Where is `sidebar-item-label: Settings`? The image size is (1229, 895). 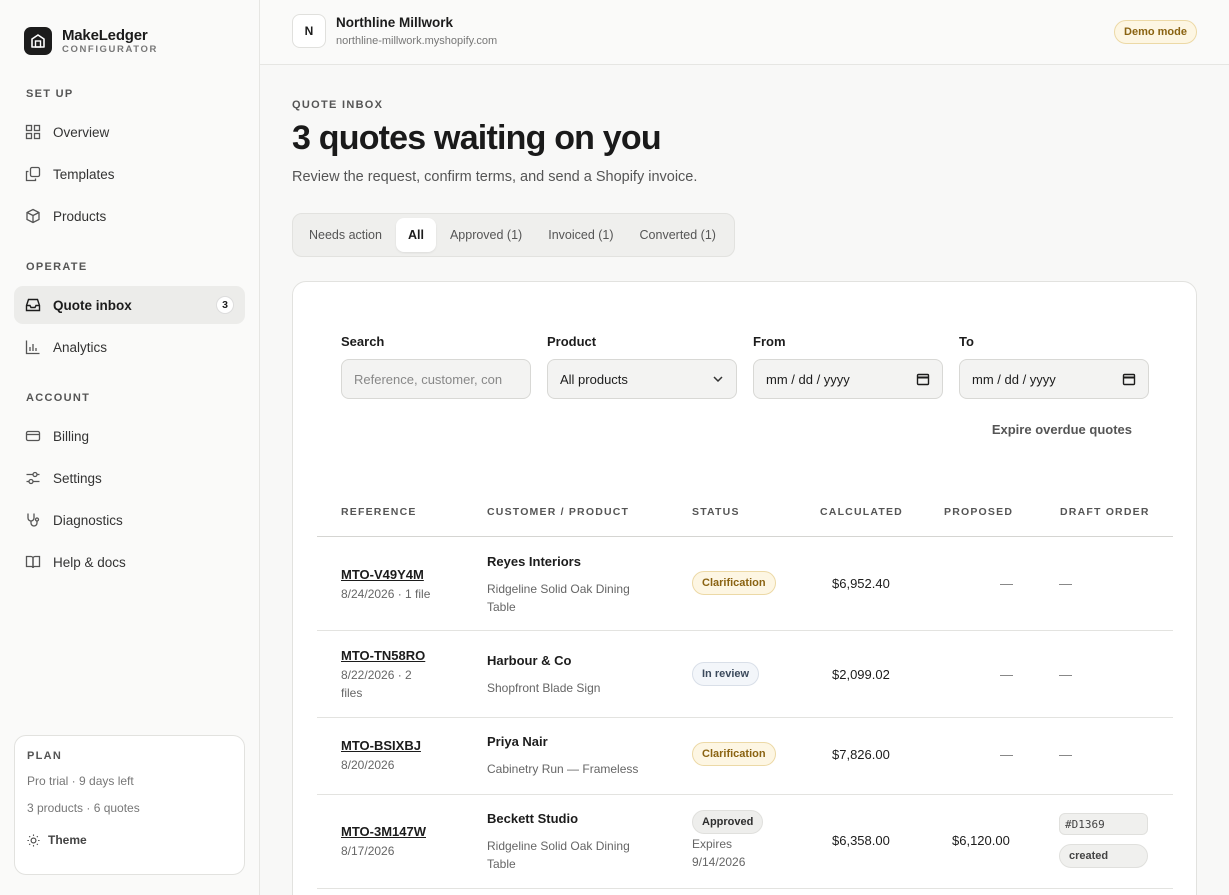
sidebar-item-label: Settings is located at coordinates (77, 478).